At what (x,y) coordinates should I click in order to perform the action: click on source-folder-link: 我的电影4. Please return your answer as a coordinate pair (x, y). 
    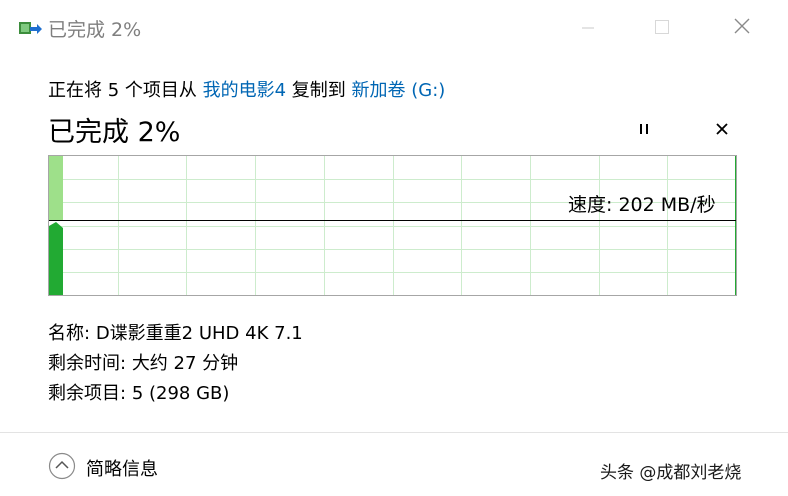
    Looking at the image, I should click on (244, 90).